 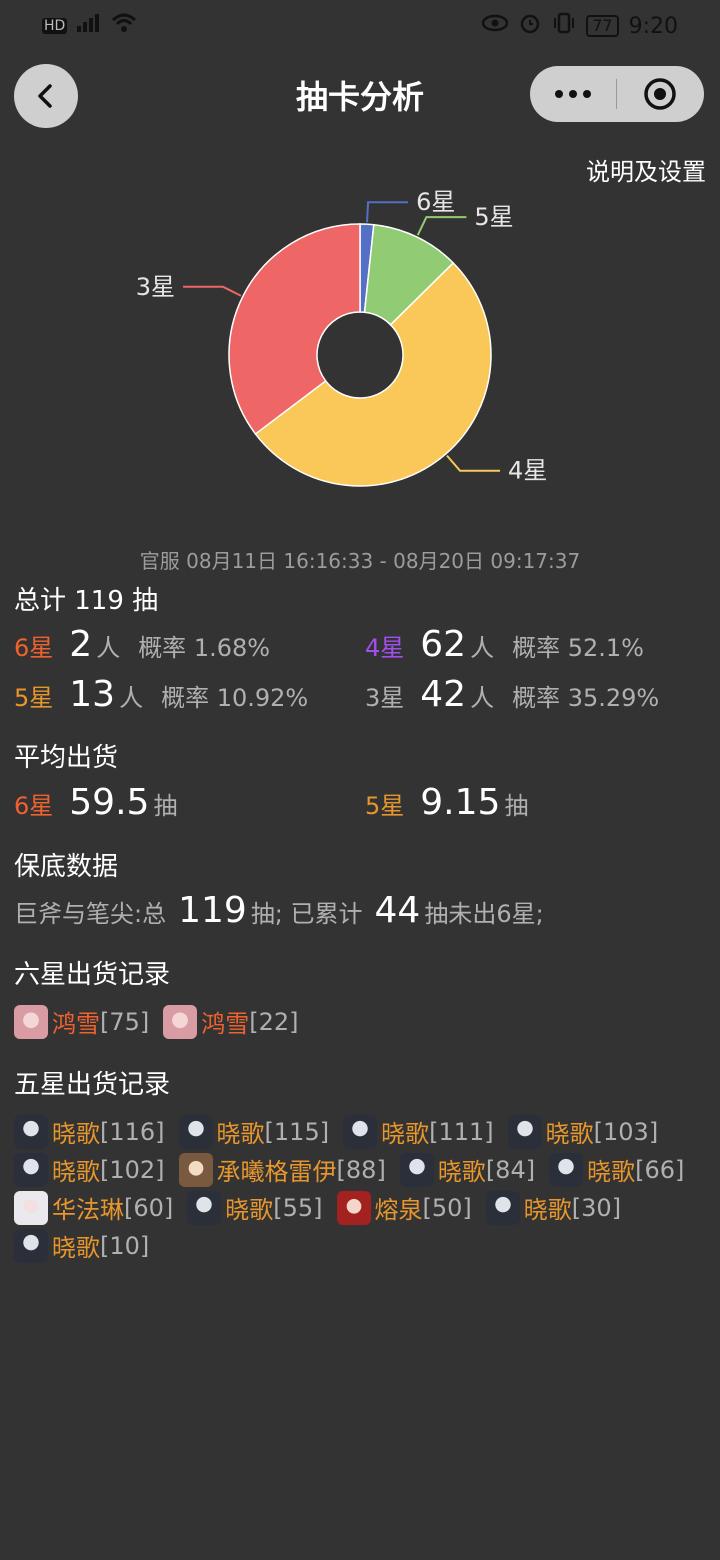 I want to click on stat-star-label: 5星, so click(x=34, y=698).